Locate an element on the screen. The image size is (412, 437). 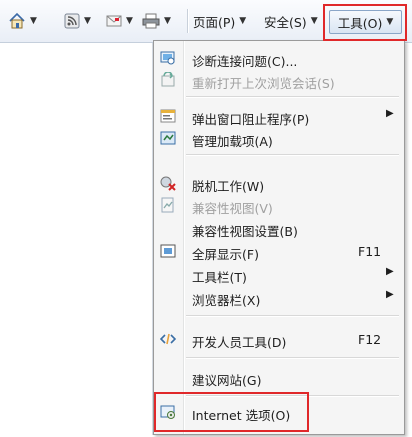
rss-icon is located at coordinates (72, 21).